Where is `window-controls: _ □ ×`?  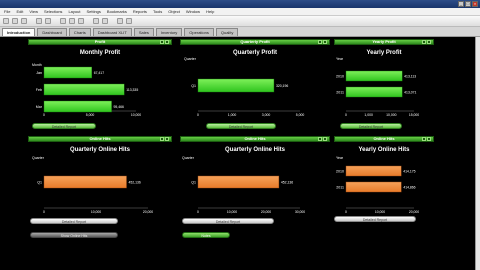
window-controls: _ □ × is located at coordinates (468, 4).